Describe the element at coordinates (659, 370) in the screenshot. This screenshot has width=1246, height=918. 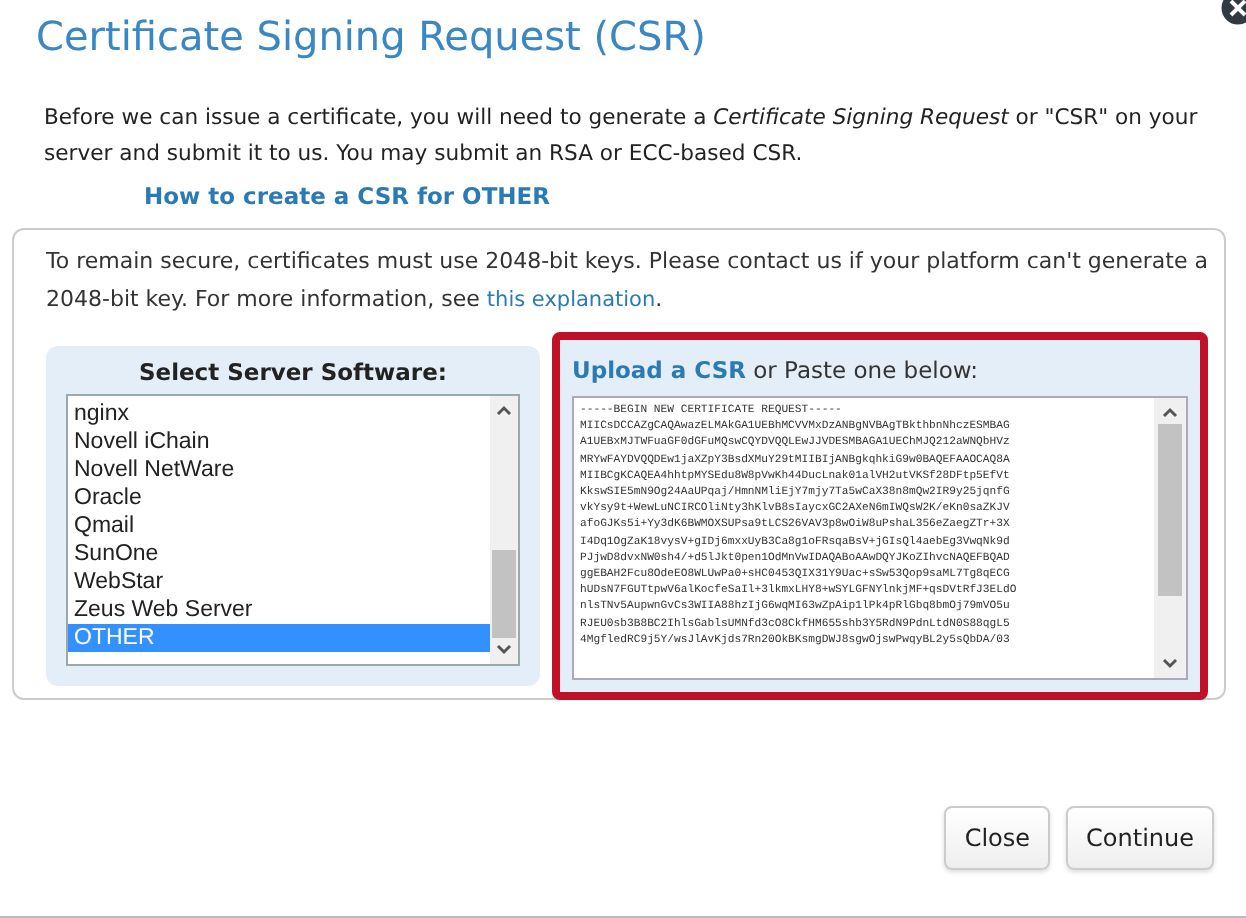
I see `upload-csr-link: Upload a CSR` at that location.